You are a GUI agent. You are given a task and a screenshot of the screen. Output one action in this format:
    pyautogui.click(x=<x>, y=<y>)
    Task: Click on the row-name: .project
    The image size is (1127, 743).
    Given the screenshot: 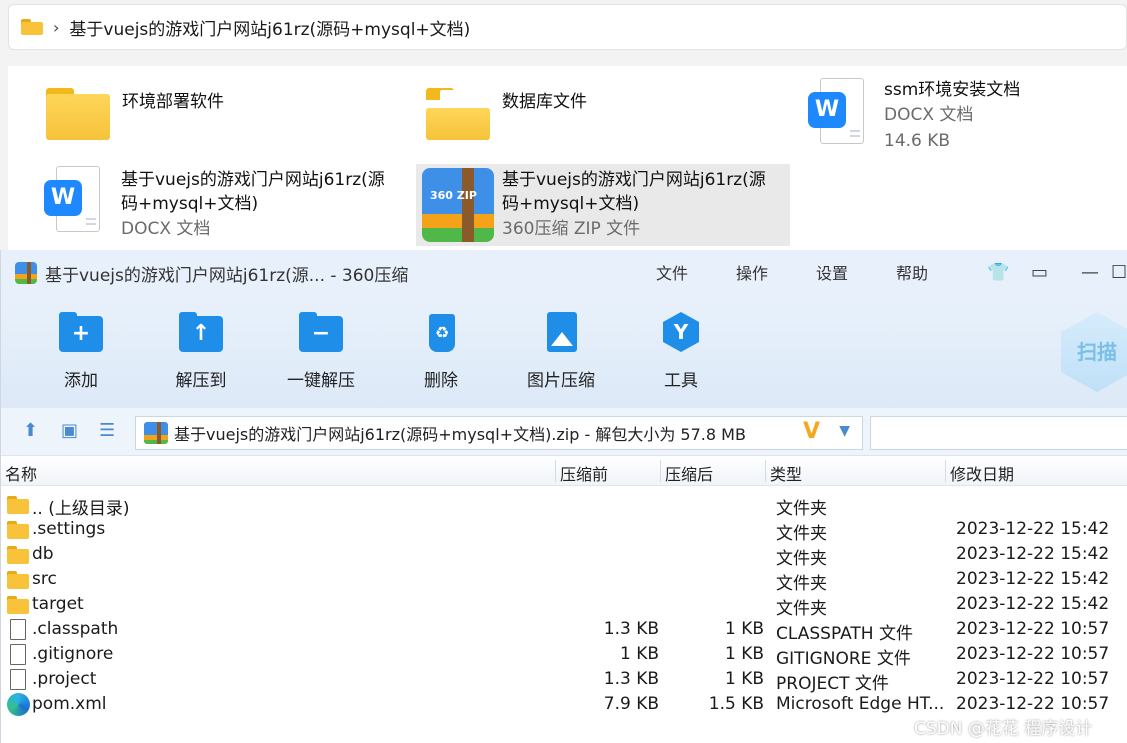 What is the action you would take?
    pyautogui.click(x=64, y=679)
    